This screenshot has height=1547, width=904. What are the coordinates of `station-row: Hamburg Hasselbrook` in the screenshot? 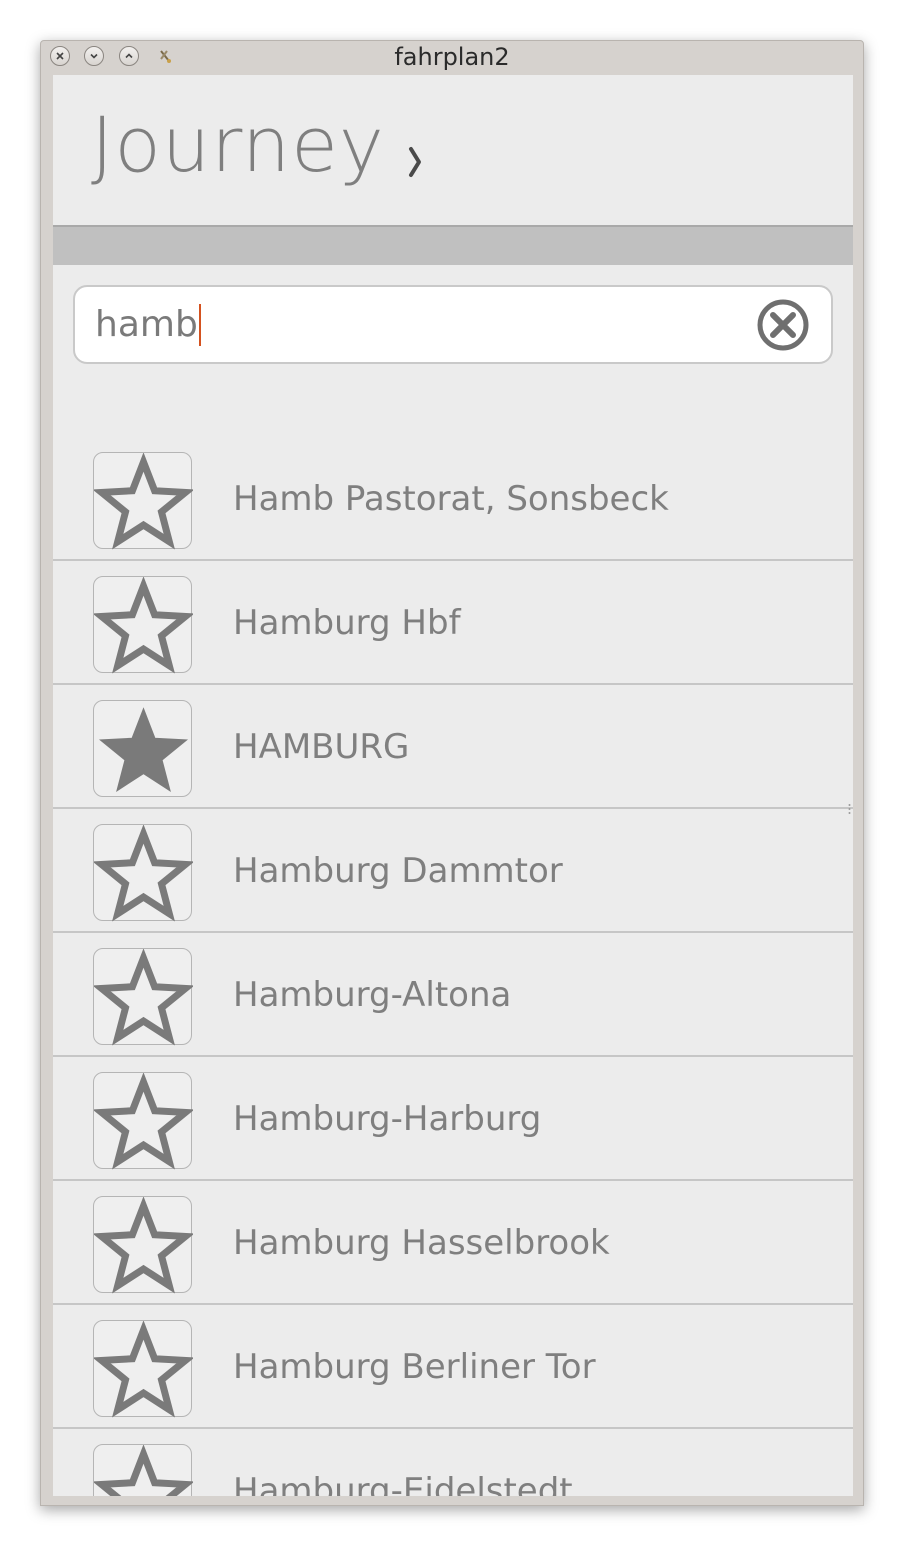 It's located at (453, 1243).